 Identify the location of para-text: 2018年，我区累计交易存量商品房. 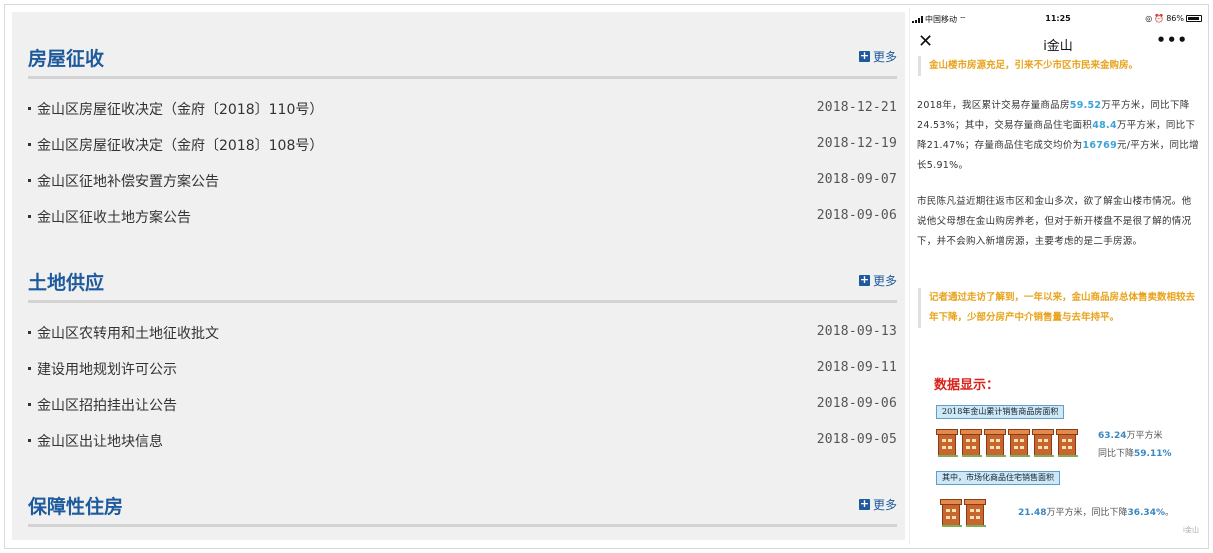
(993, 105).